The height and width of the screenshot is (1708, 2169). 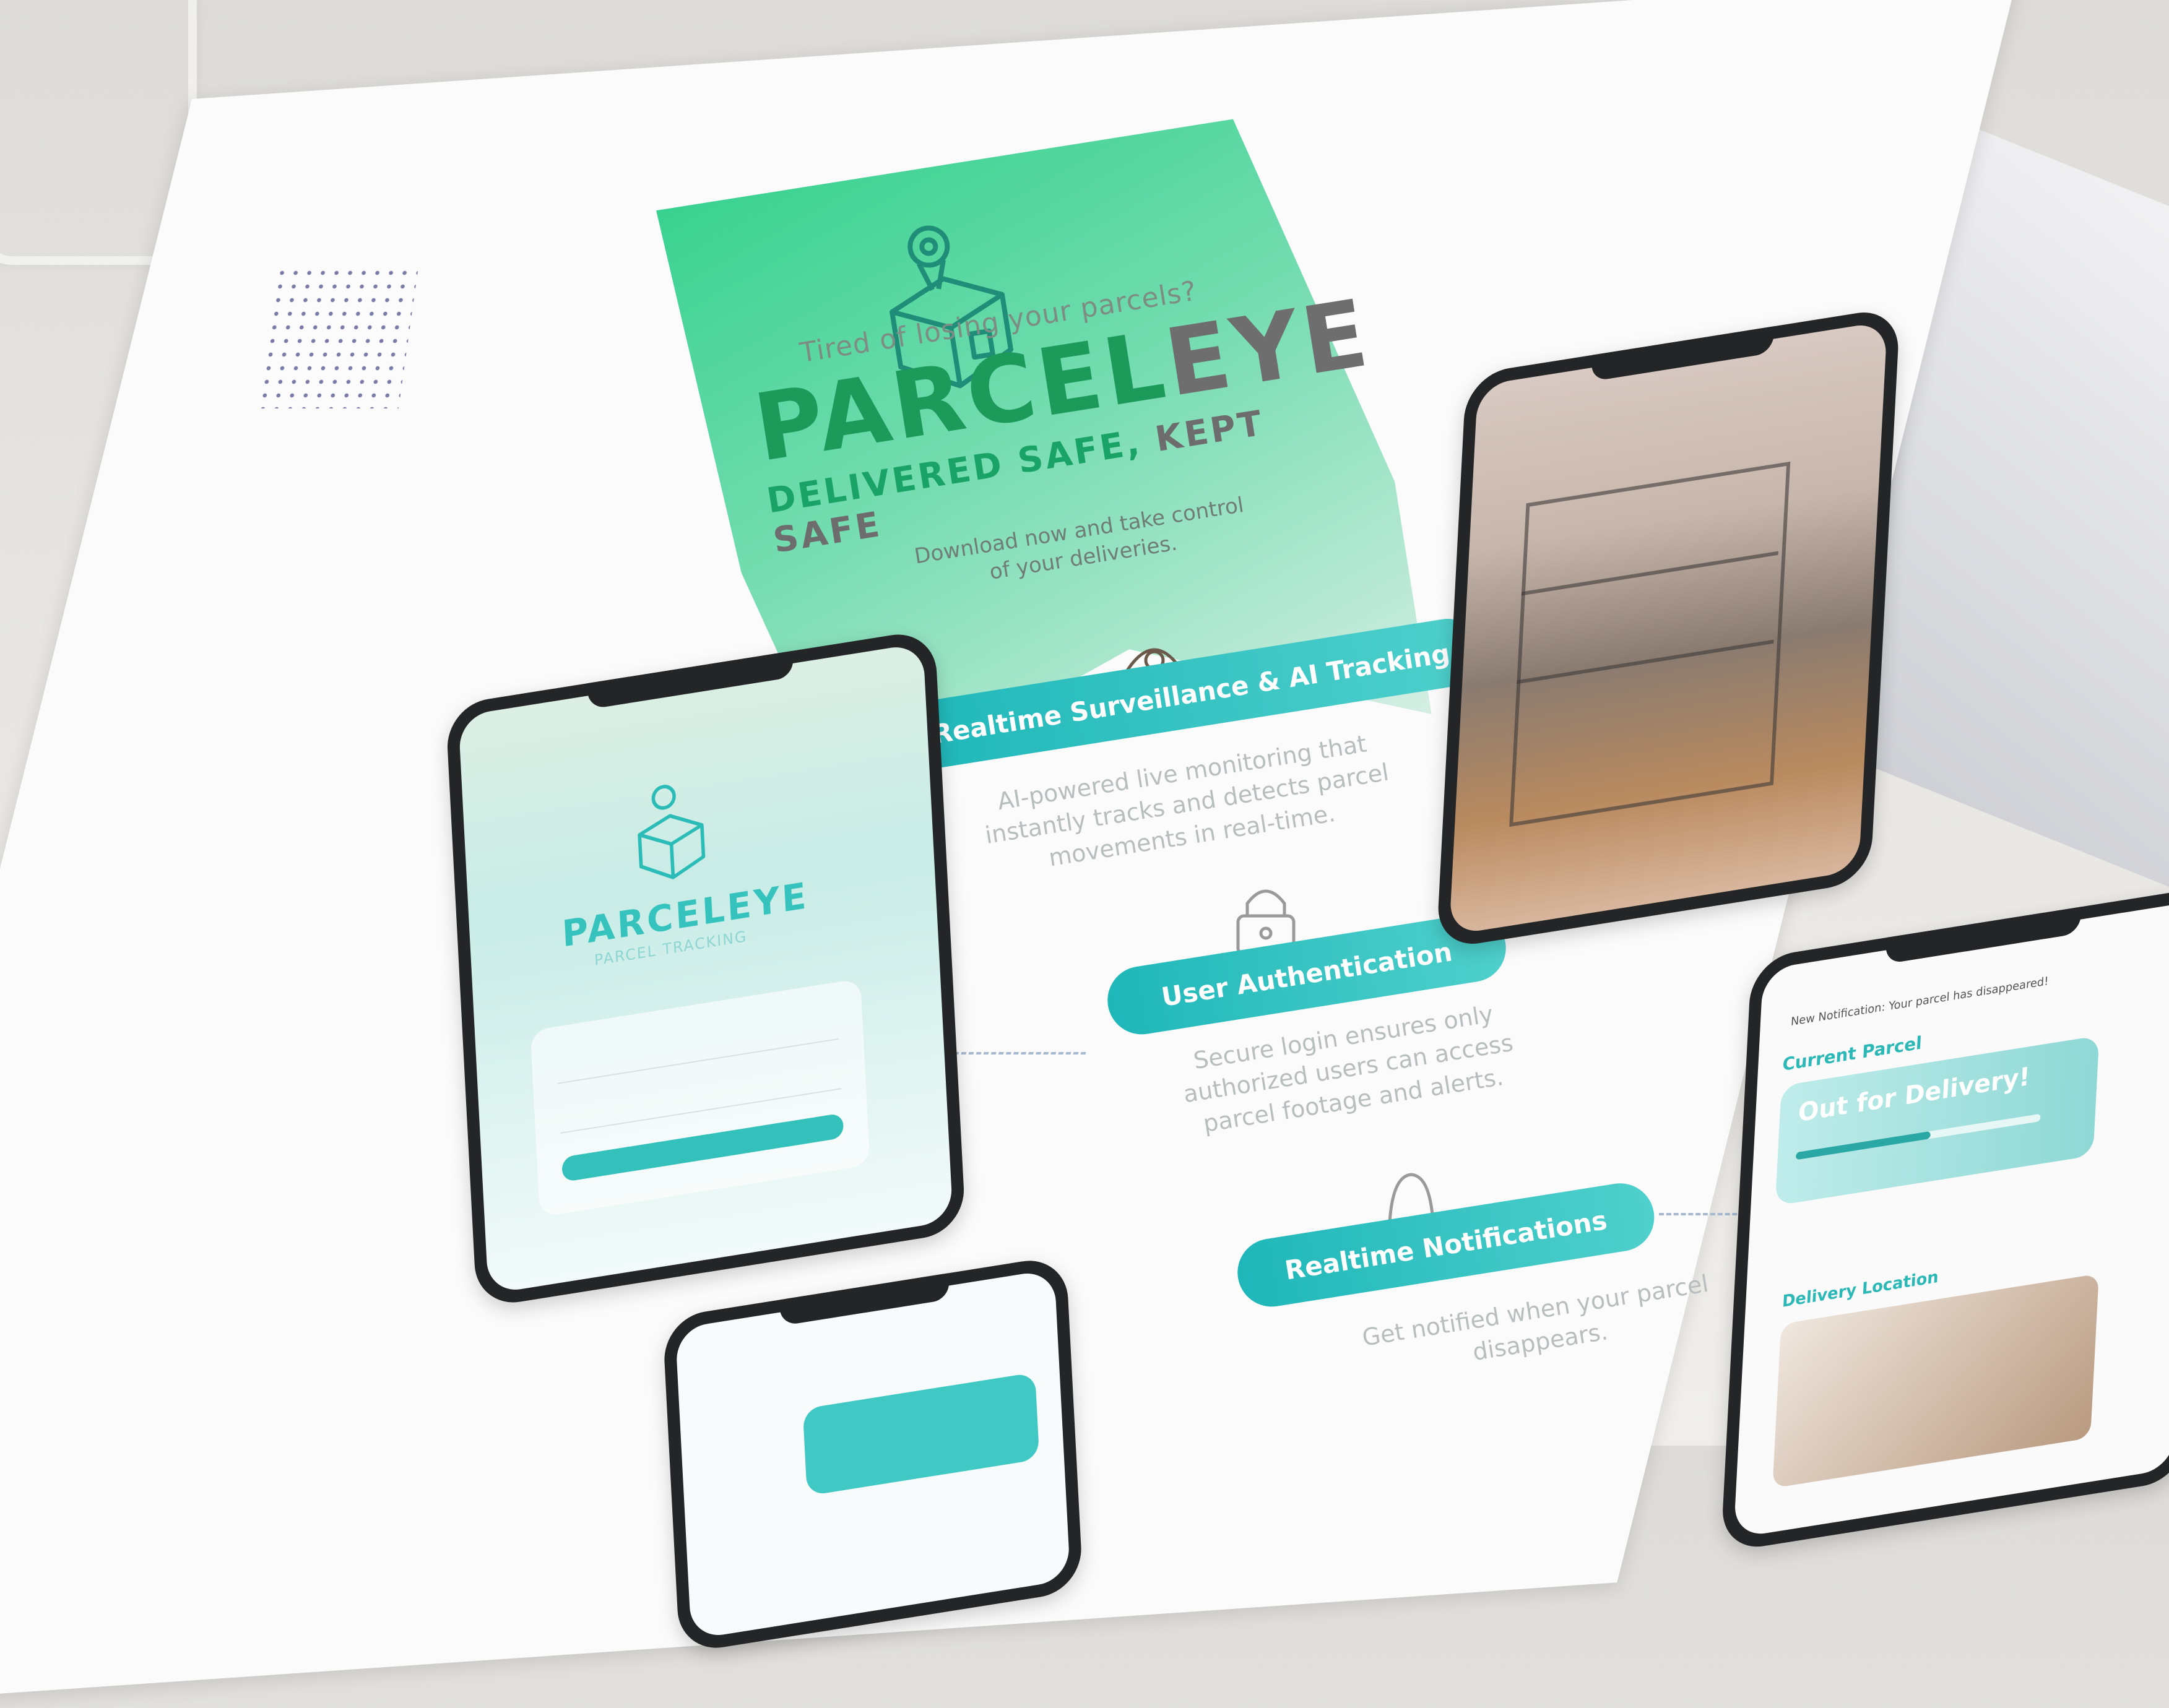 I want to click on partial-screen, so click(x=873, y=1454).